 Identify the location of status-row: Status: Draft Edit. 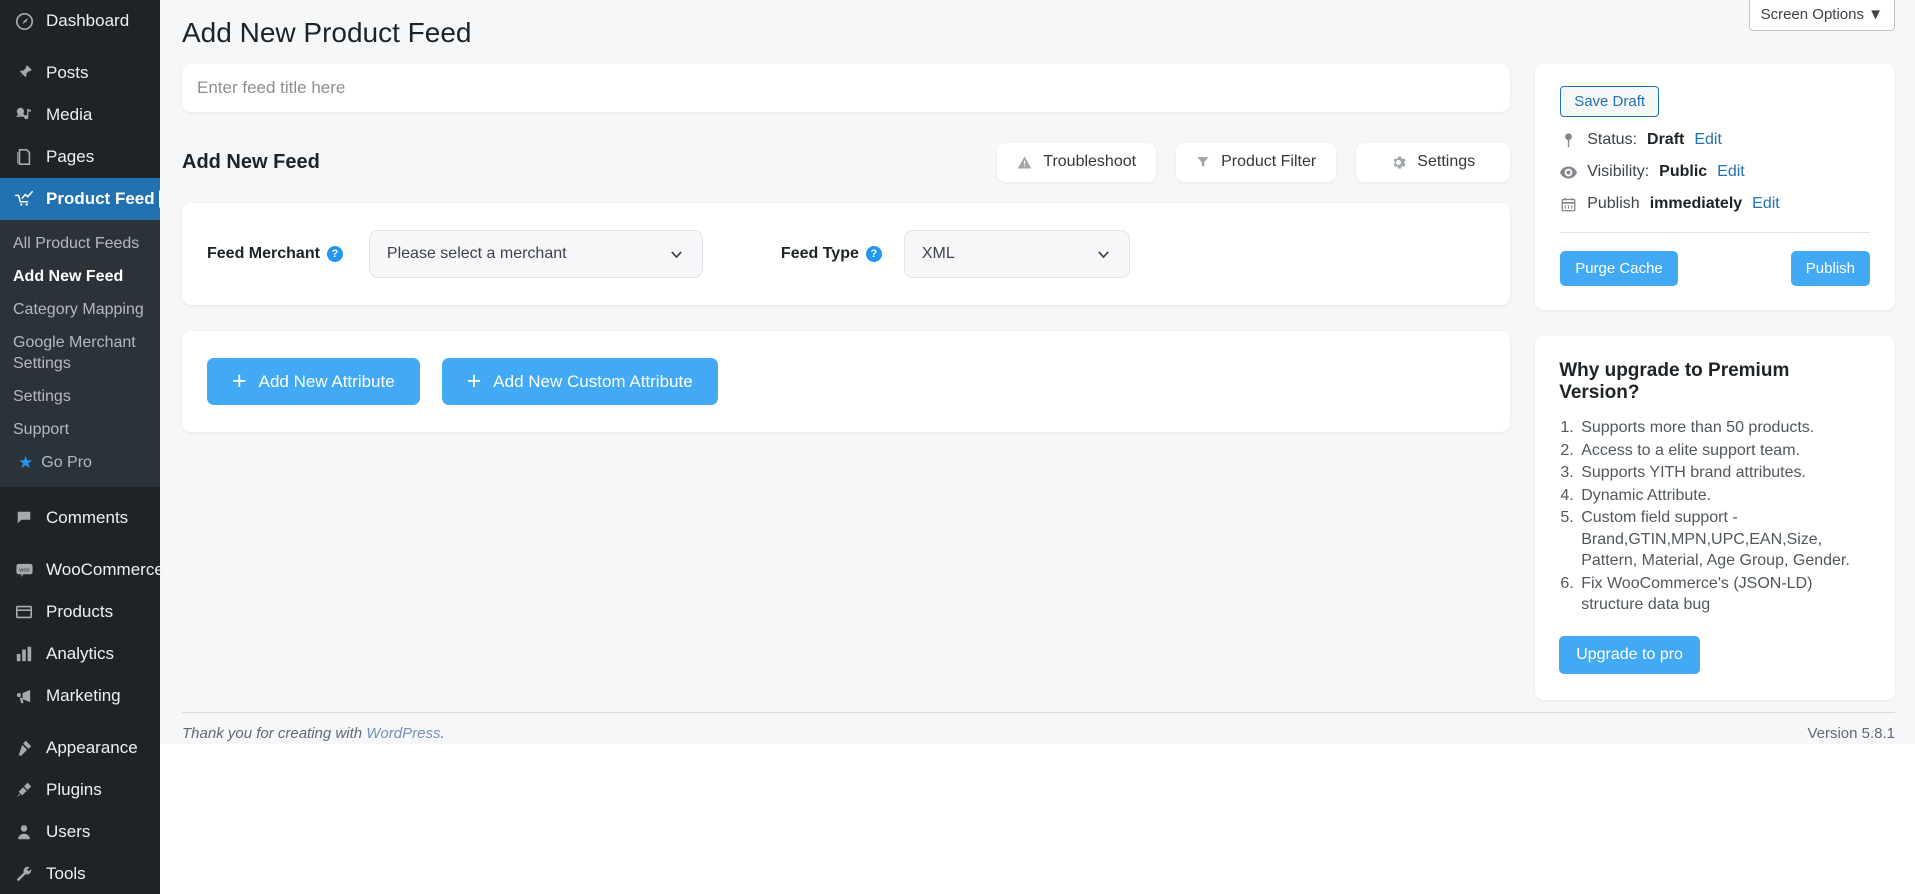
(1715, 140).